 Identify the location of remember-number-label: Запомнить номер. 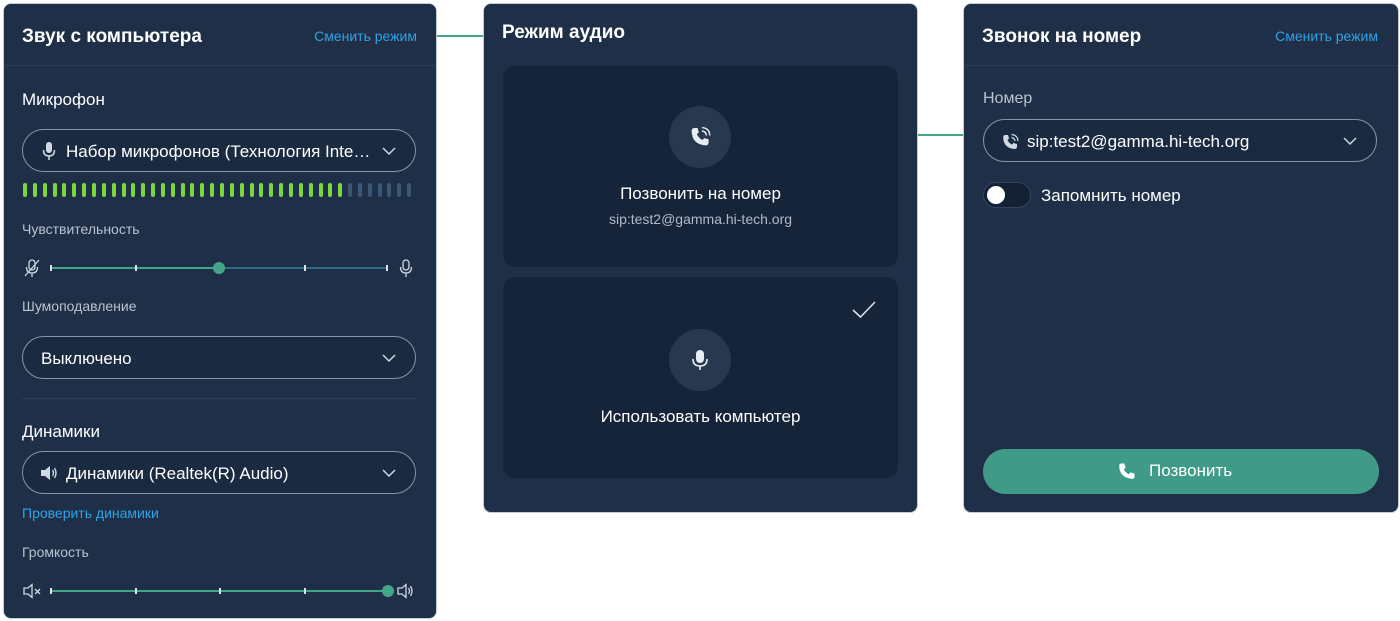
(1111, 195).